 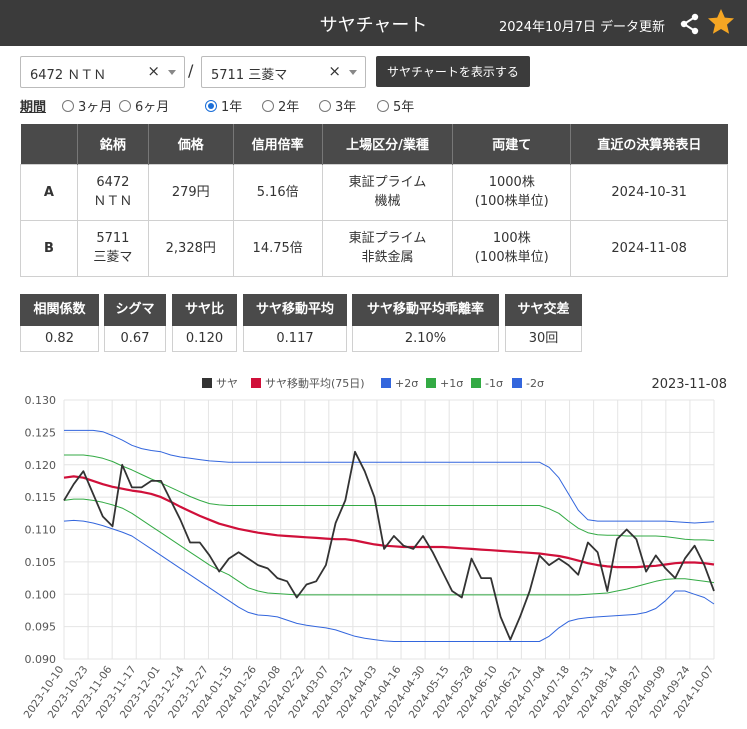 I want to click on y-tick-label: 0.115, so click(x=41, y=497).